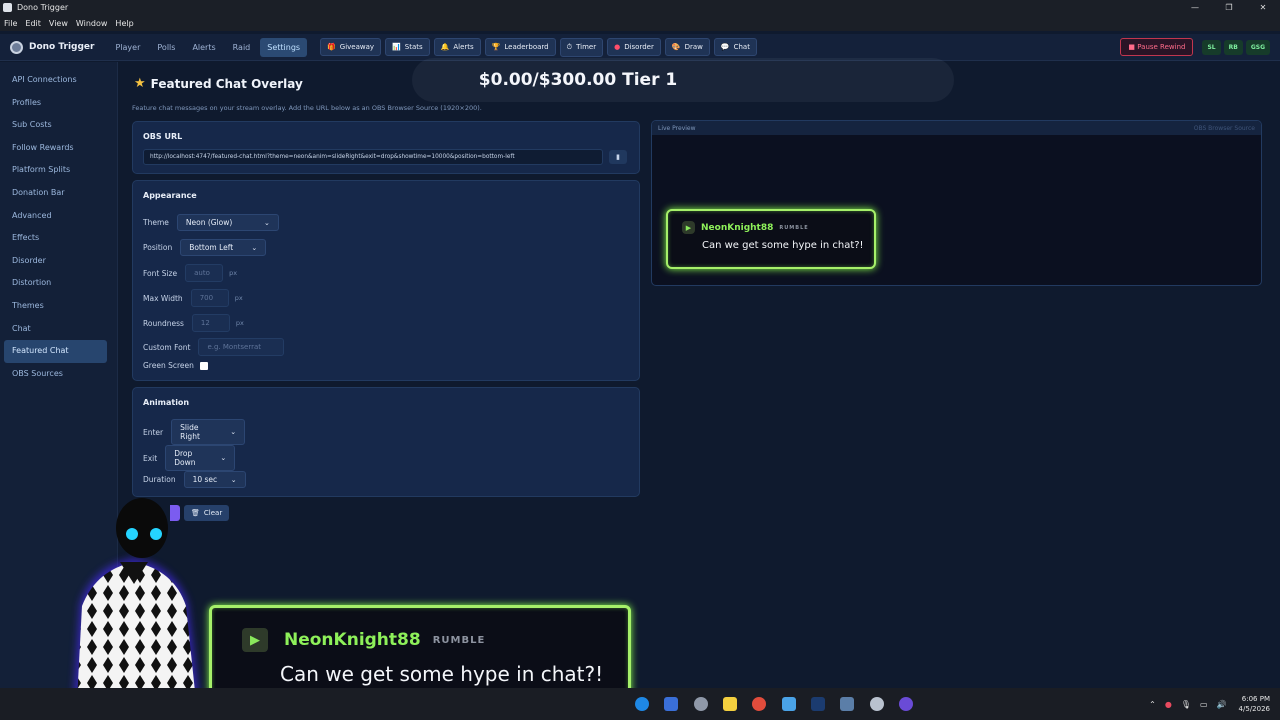 The image size is (1280, 720). Describe the element at coordinates (124, 23) in the screenshot. I see `menu-help: Help` at that location.